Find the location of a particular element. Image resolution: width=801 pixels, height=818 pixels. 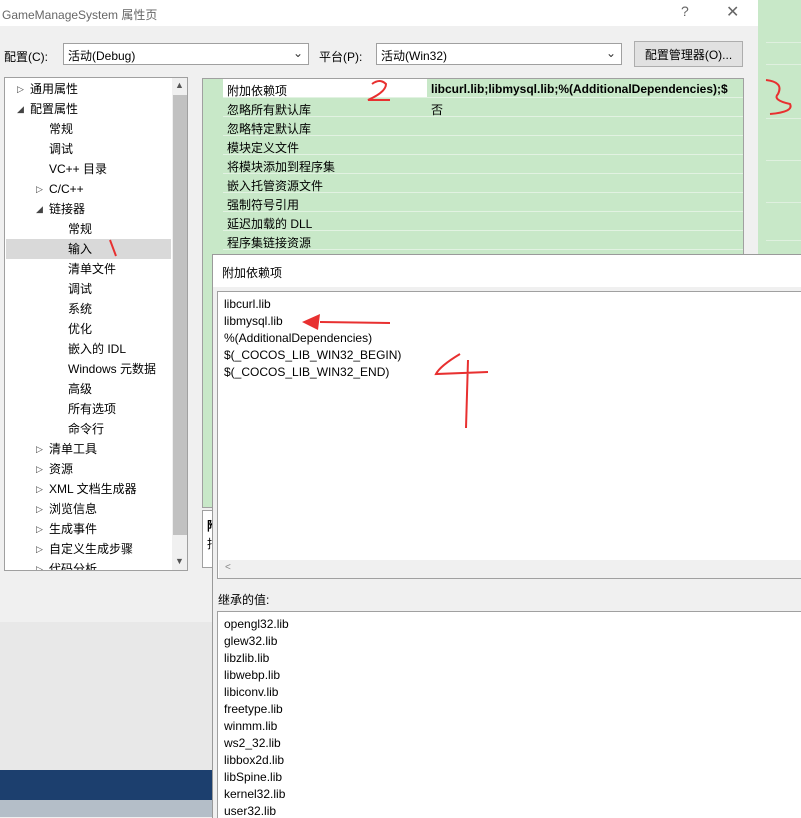

annotation-mark-4-stroke is located at coordinates (461, 391).